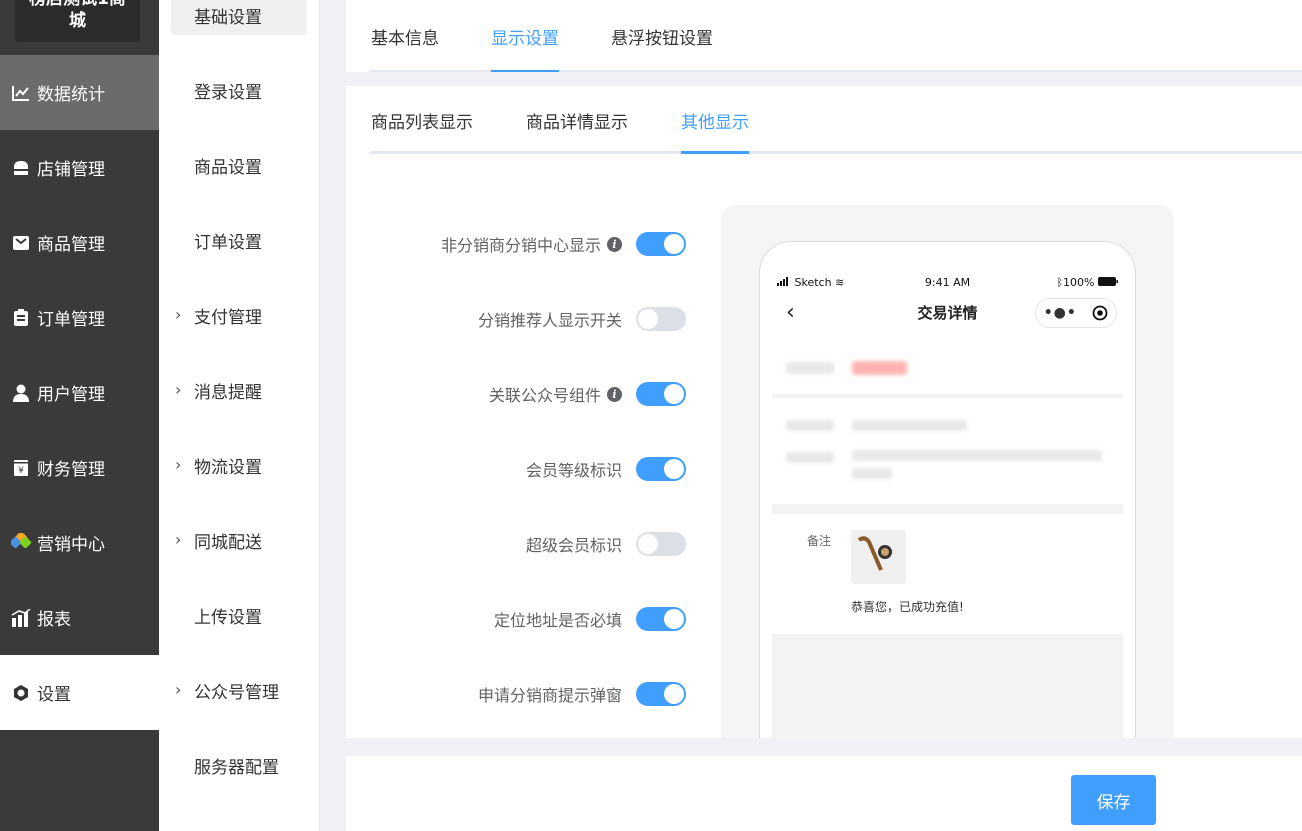 The height and width of the screenshot is (831, 1302). I want to click on phone-status-bar: Sketch ≋ 9:41 AM ᛒ100%, so click(947, 283).